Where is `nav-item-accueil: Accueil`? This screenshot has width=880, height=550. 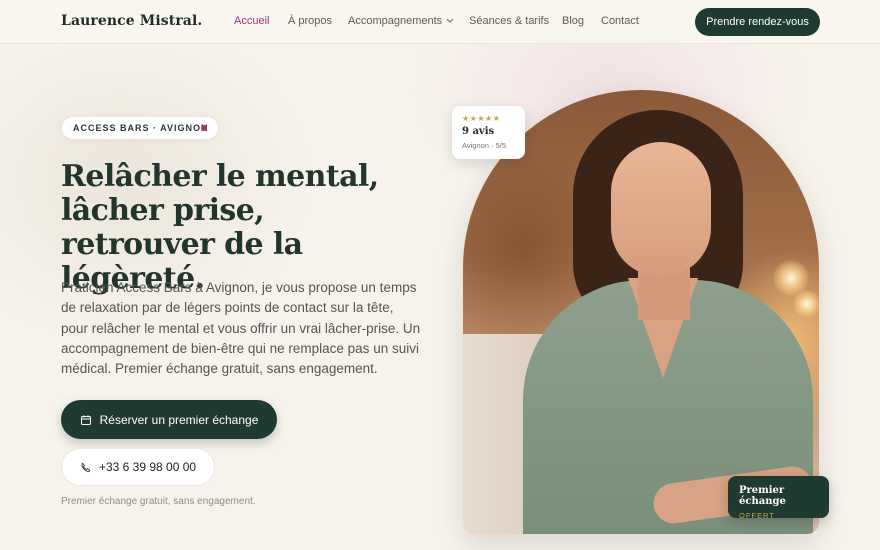
nav-item-accueil: Accueil is located at coordinates (251, 21).